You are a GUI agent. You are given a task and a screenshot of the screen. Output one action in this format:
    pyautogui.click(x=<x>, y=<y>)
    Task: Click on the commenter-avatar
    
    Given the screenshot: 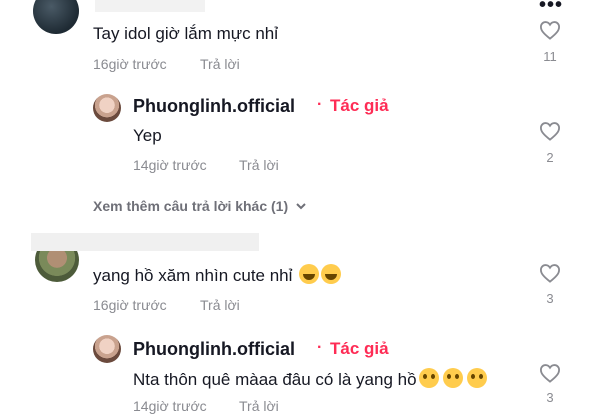 What is the action you would take?
    pyautogui.click(x=56, y=17)
    